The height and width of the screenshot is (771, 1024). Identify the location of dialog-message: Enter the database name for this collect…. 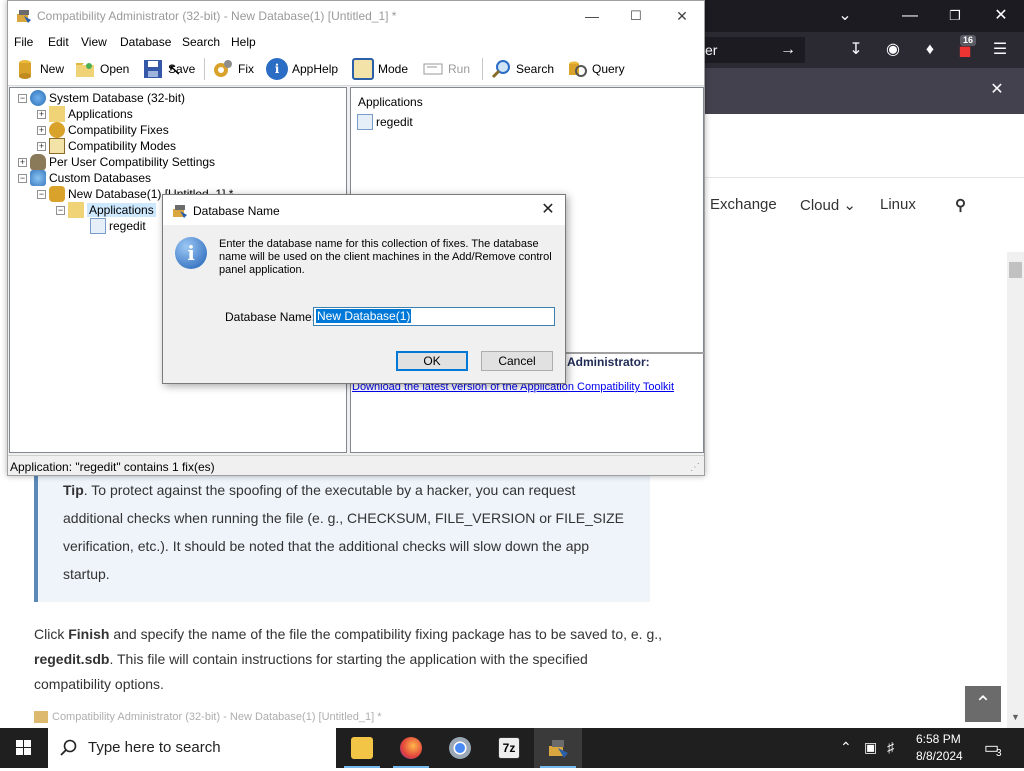
(385, 257).